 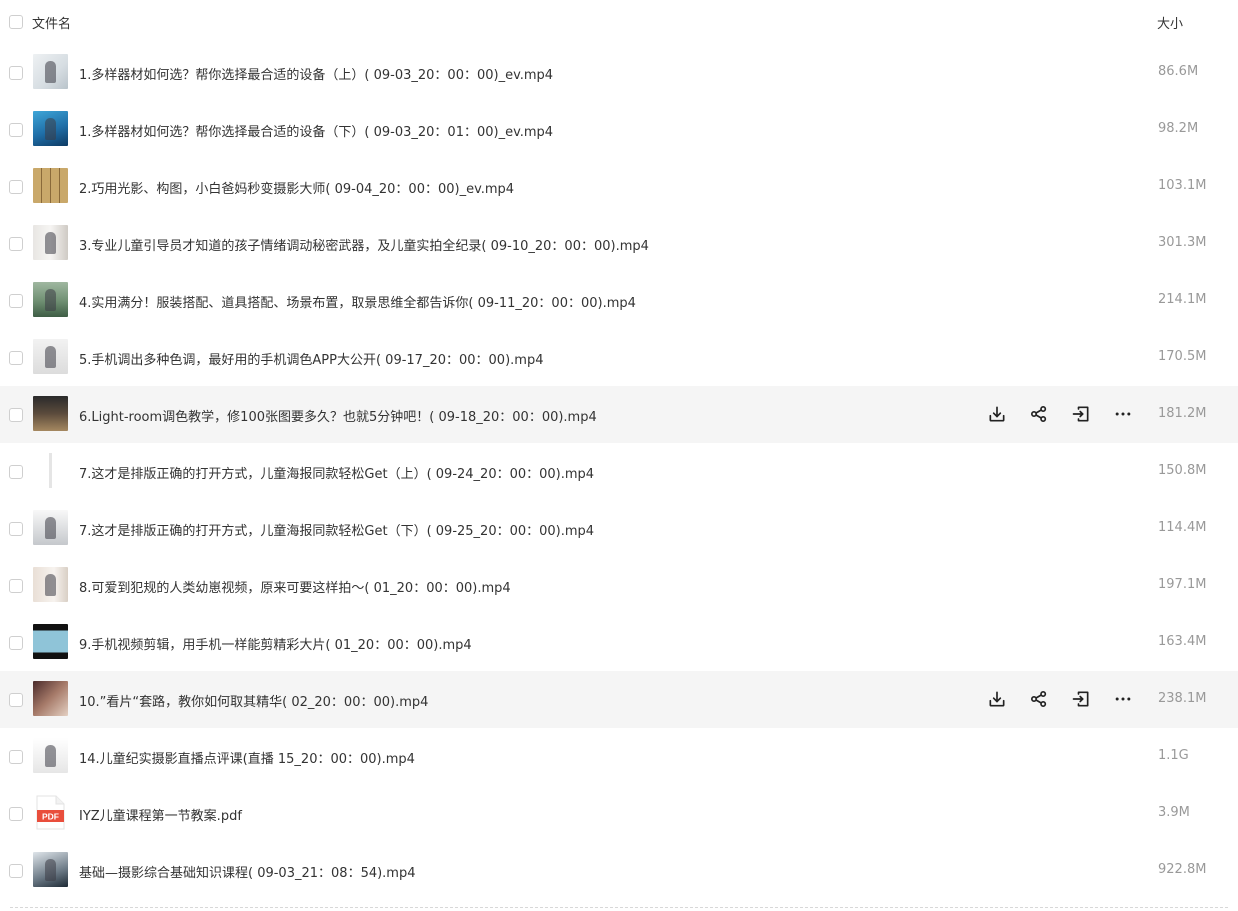 I want to click on file-size: 197.1M, so click(x=1182, y=584).